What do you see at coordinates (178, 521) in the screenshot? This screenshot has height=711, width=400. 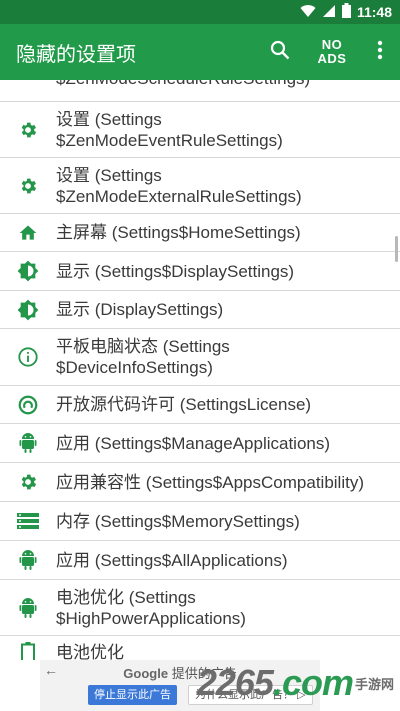 I see `list-item-label-line: 内存 (Settings$MemorySettings)` at bounding box center [178, 521].